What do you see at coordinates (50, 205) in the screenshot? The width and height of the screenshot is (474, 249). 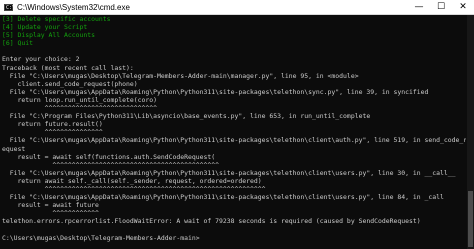 I see `console-line: result = await future` at bounding box center [50, 205].